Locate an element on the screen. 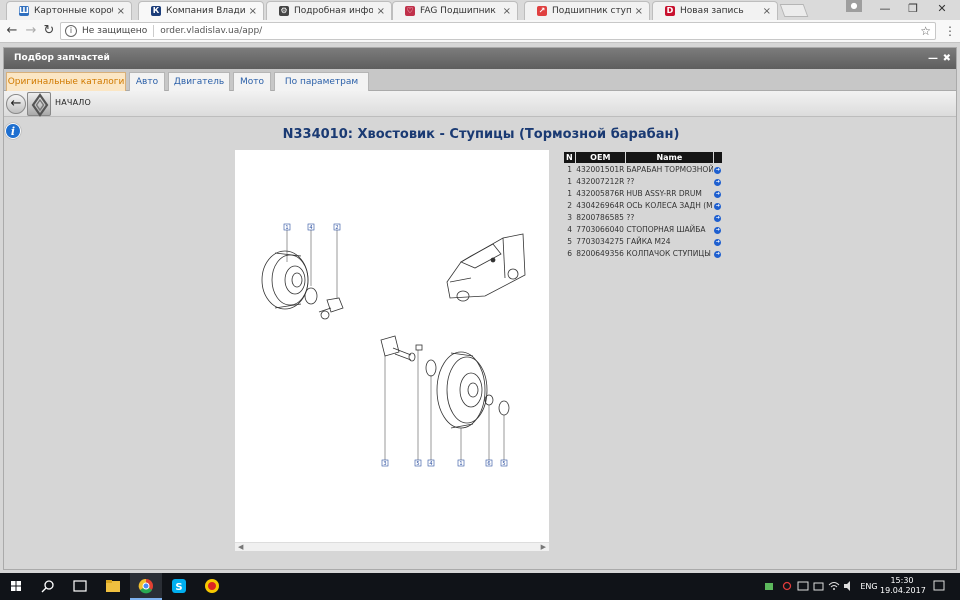 The image size is (960, 600). tab-engine: Двигатель is located at coordinates (199, 82).